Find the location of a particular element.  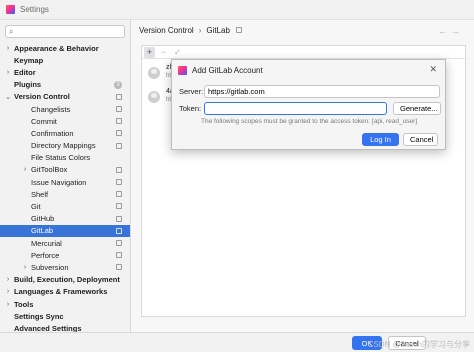

sidebar-item-git: Git is located at coordinates (65, 206).